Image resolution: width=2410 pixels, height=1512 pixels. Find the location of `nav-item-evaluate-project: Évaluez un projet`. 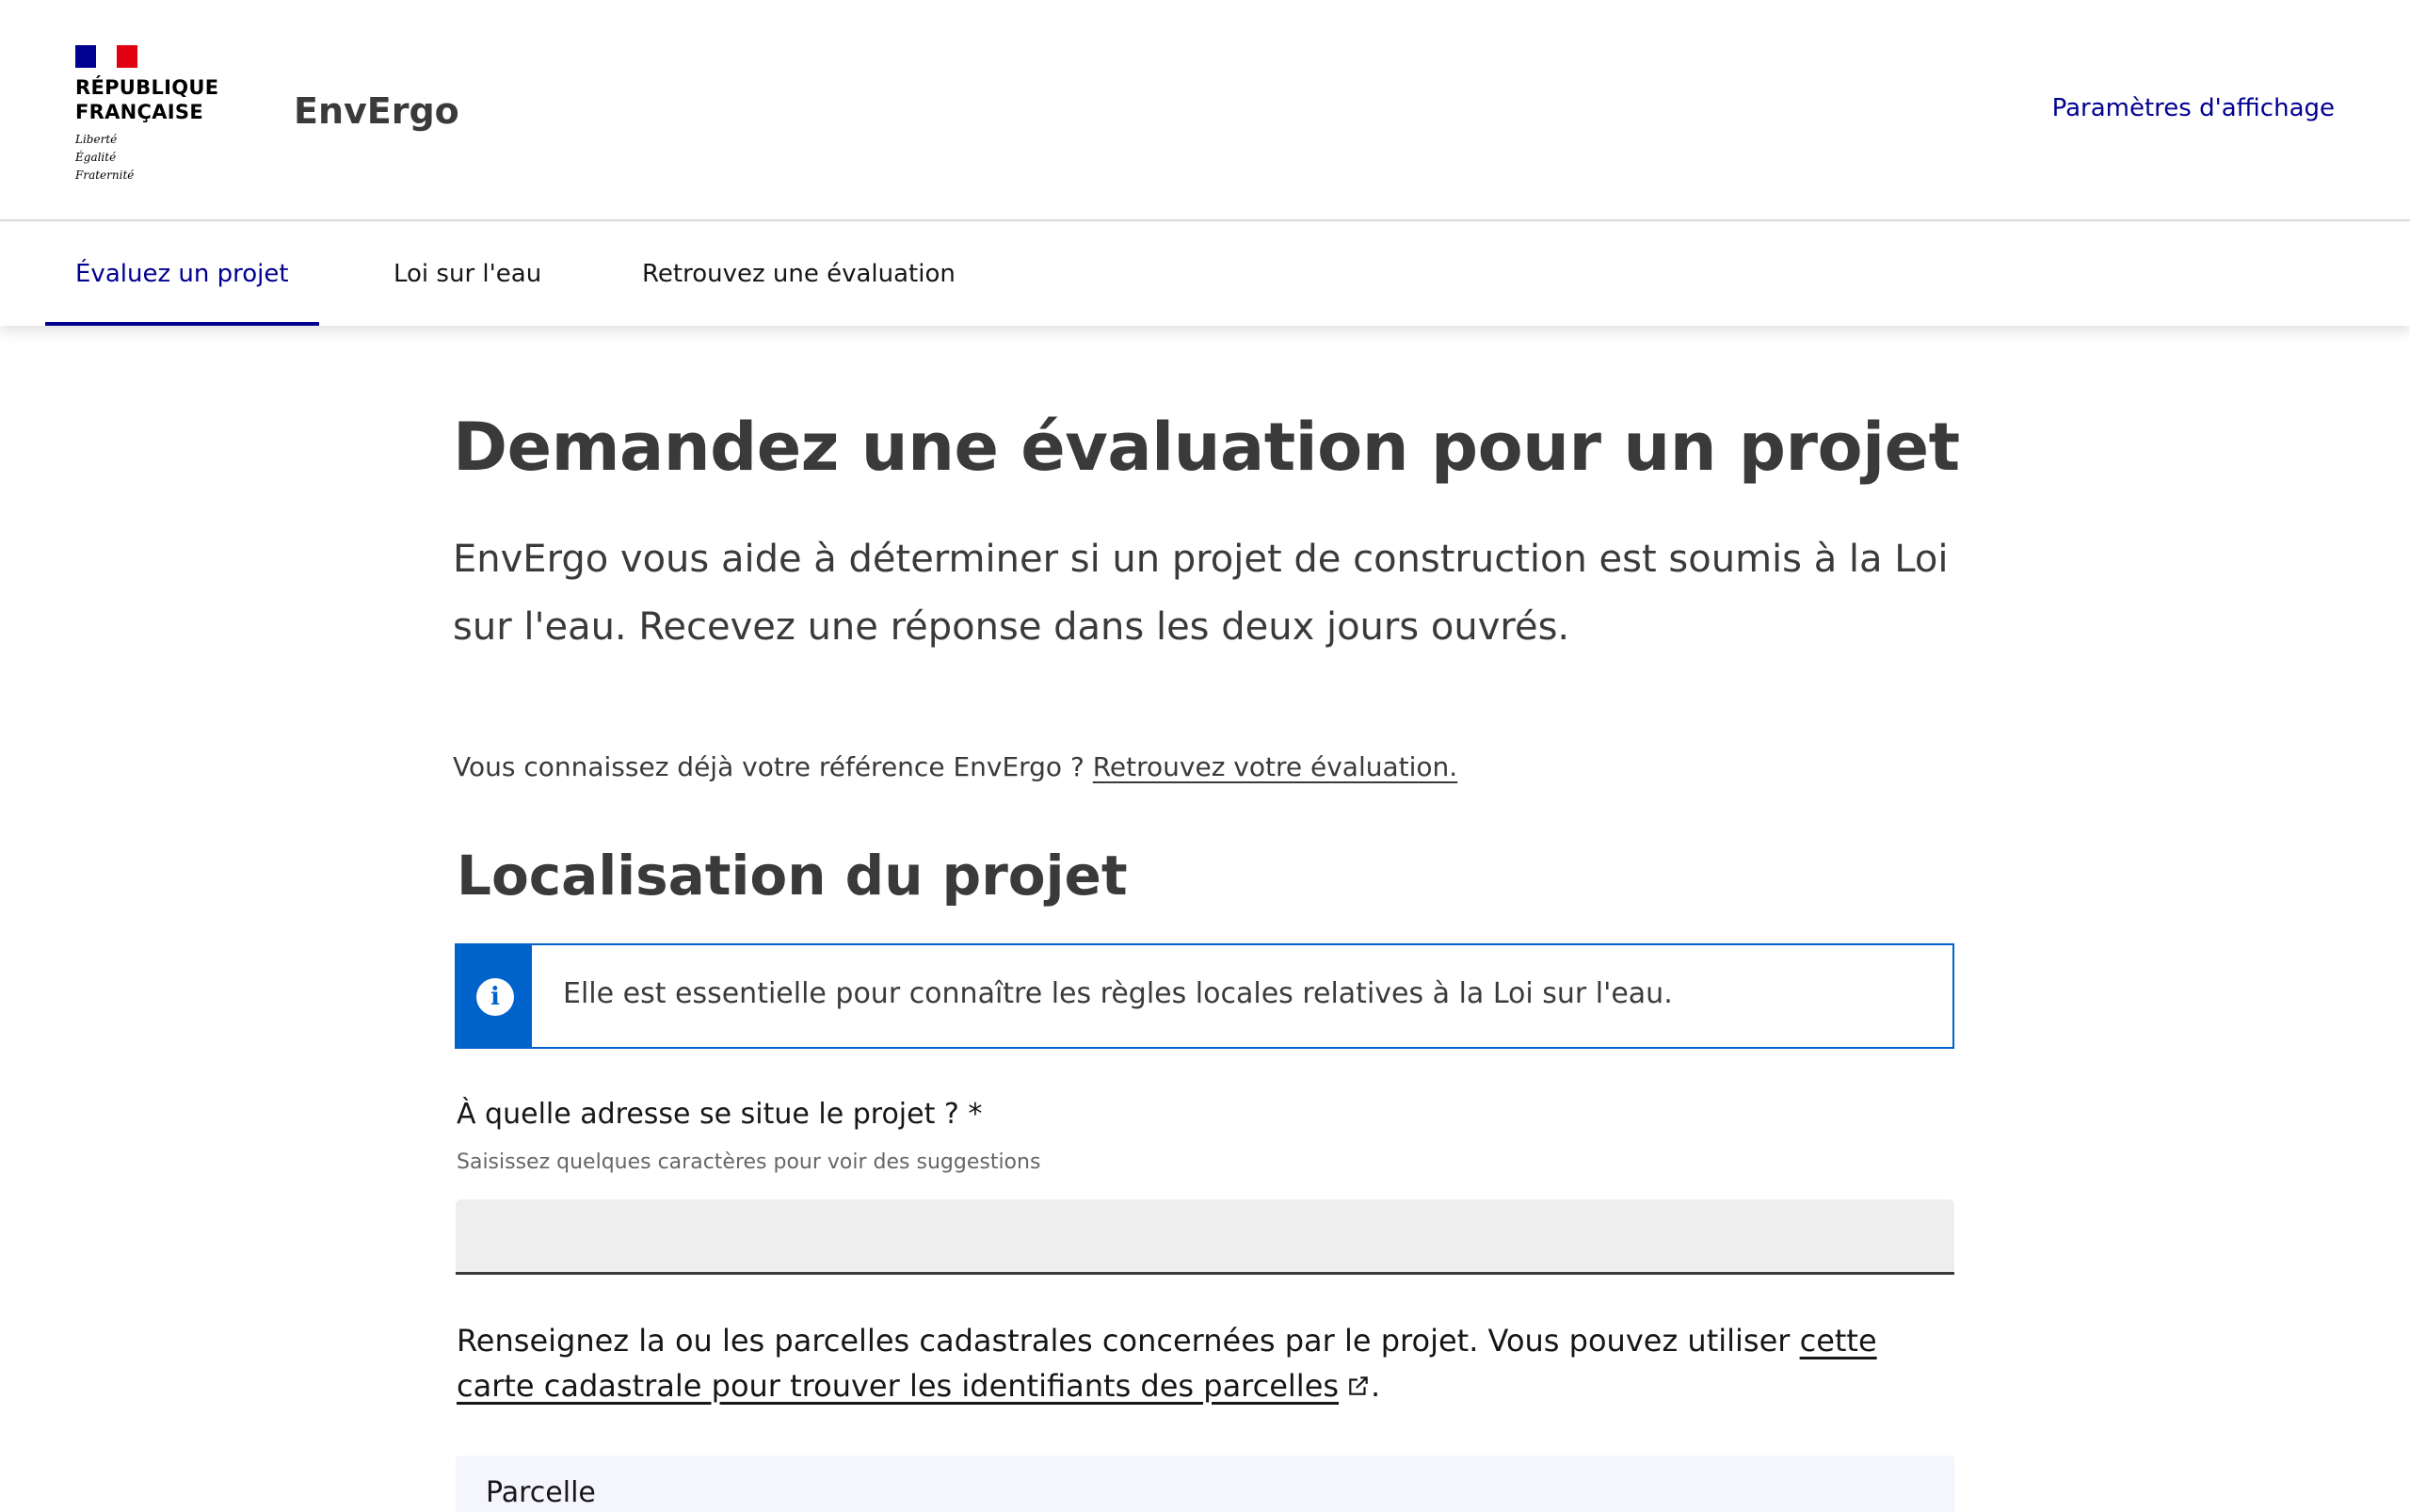

nav-item-evaluate-project: Évaluez un projet is located at coordinates (182, 274).